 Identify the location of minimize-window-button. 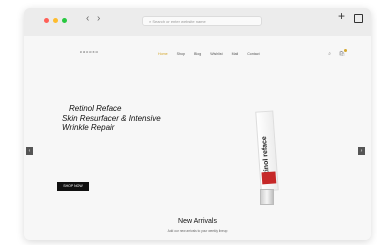
(55, 20).